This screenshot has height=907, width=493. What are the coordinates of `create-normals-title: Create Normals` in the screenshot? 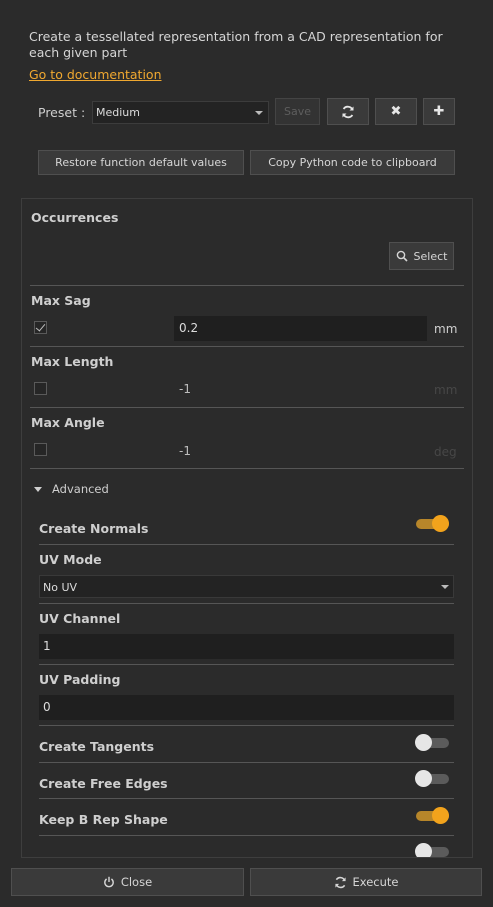 It's located at (94, 528).